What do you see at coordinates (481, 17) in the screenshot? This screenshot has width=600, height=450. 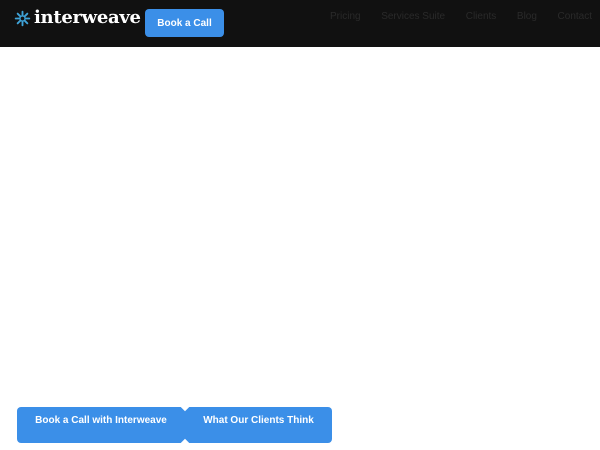 I see `nav-item-clients: Clients` at bounding box center [481, 17].